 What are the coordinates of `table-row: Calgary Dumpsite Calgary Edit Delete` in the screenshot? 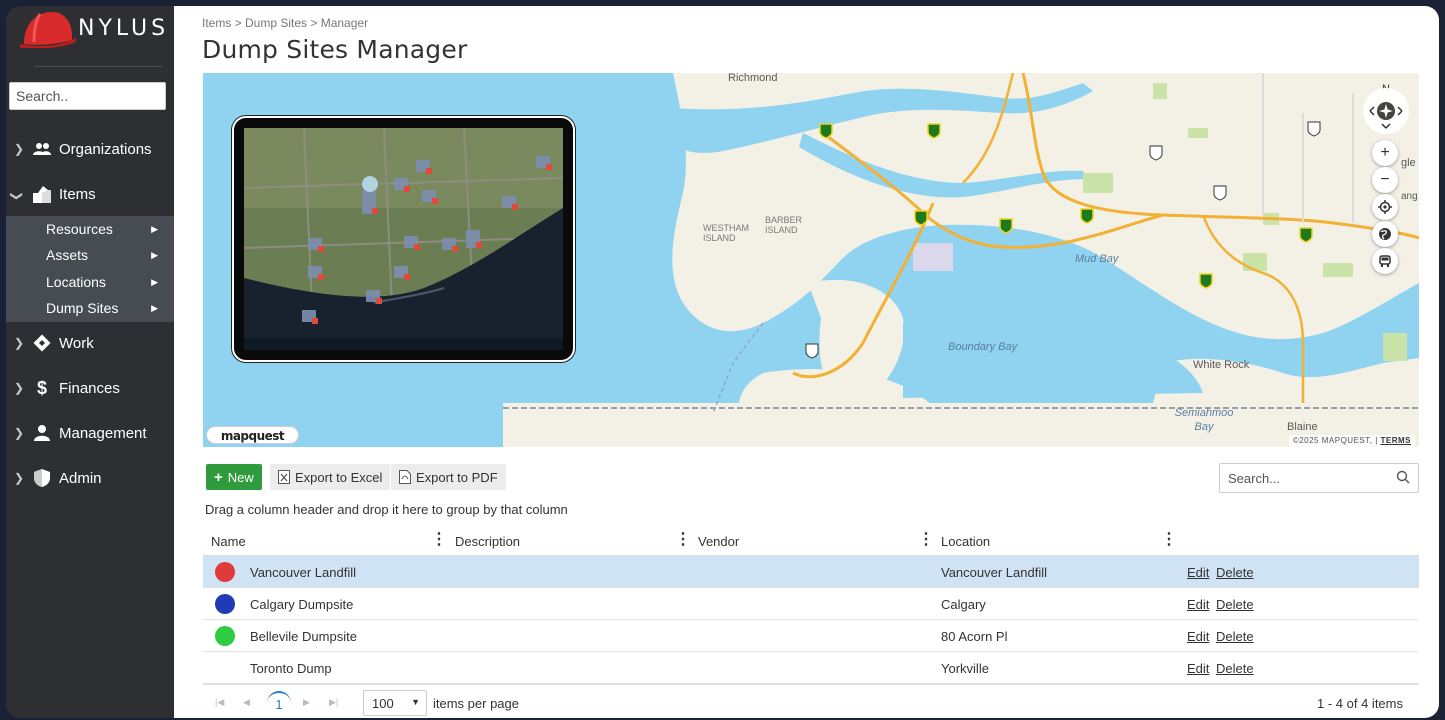 It's located at (811, 604).